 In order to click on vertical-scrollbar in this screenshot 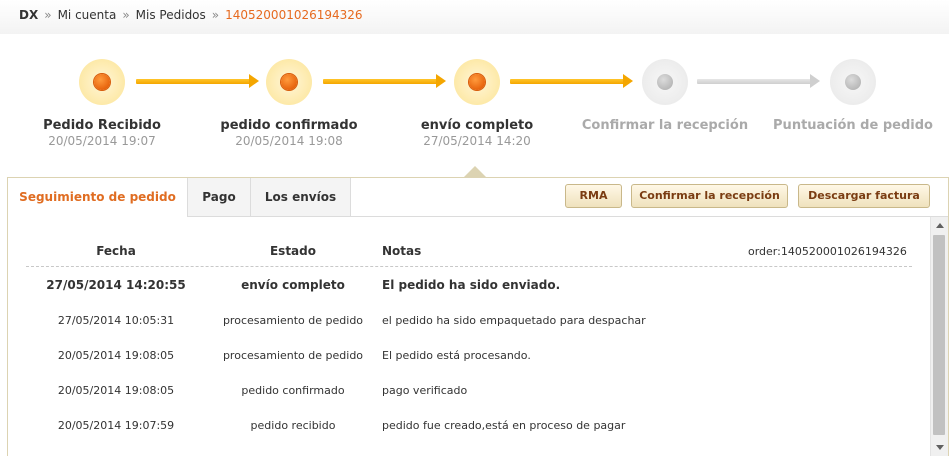, I will do `click(939, 336)`.